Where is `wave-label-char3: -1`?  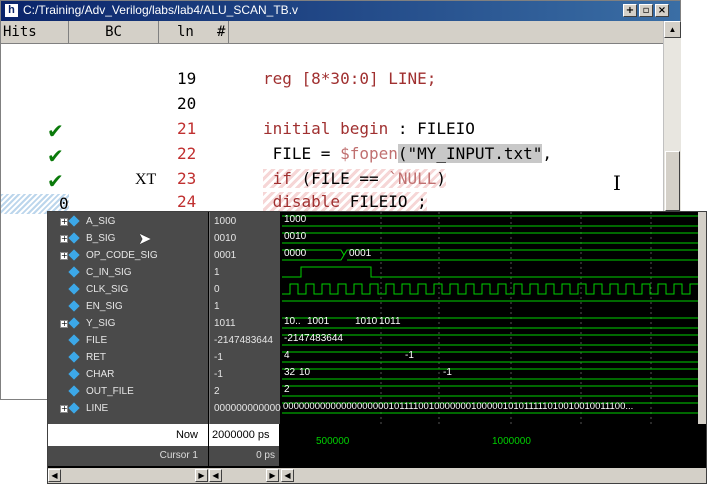
wave-label-char3: -1 is located at coordinates (447, 372).